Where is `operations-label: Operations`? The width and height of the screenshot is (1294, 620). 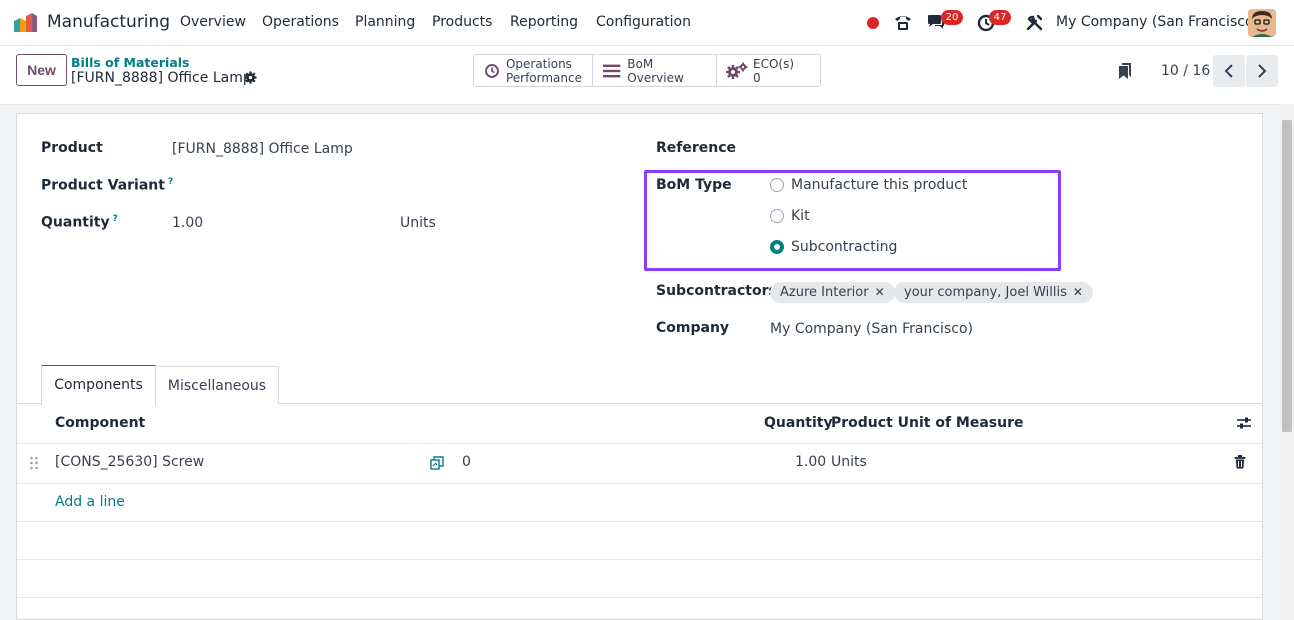 operations-label: Operations is located at coordinates (538, 63).